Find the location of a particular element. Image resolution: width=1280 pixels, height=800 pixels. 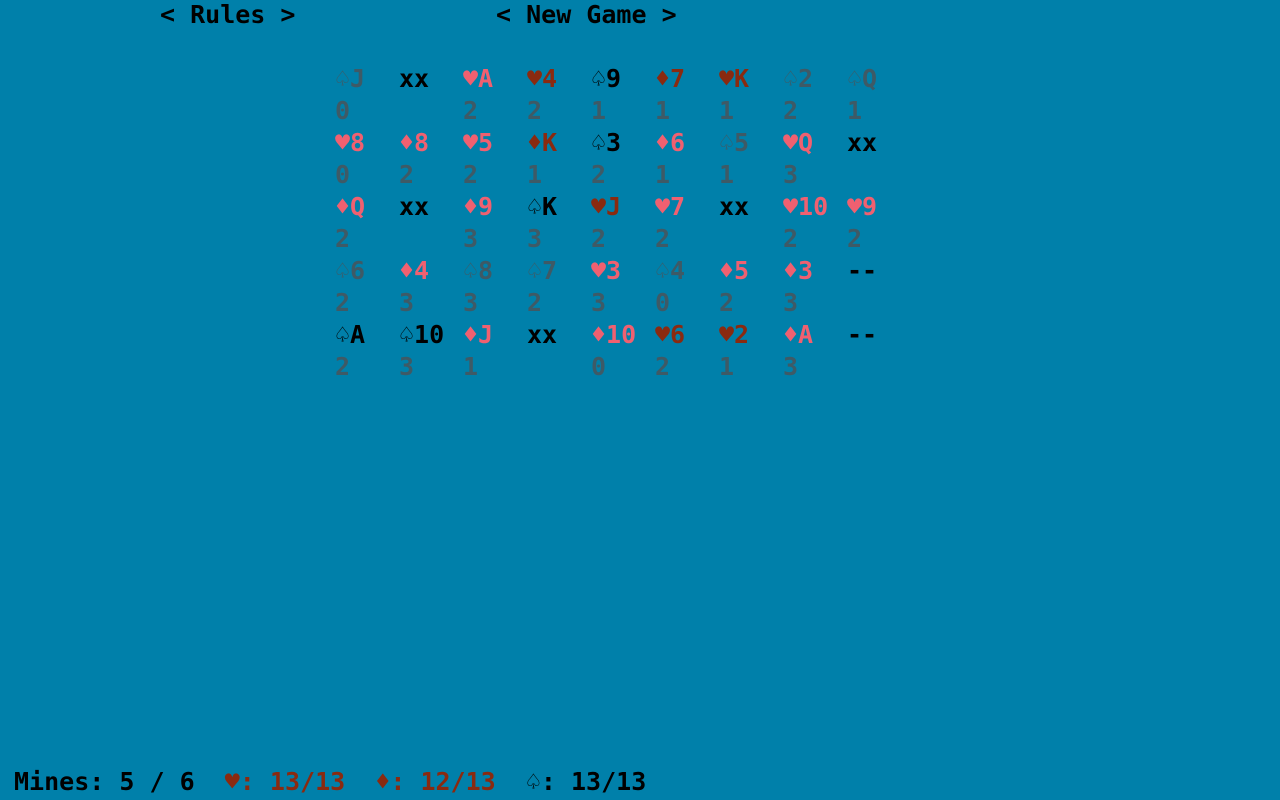

board-cell: ♦6 1 is located at coordinates (687, 159).